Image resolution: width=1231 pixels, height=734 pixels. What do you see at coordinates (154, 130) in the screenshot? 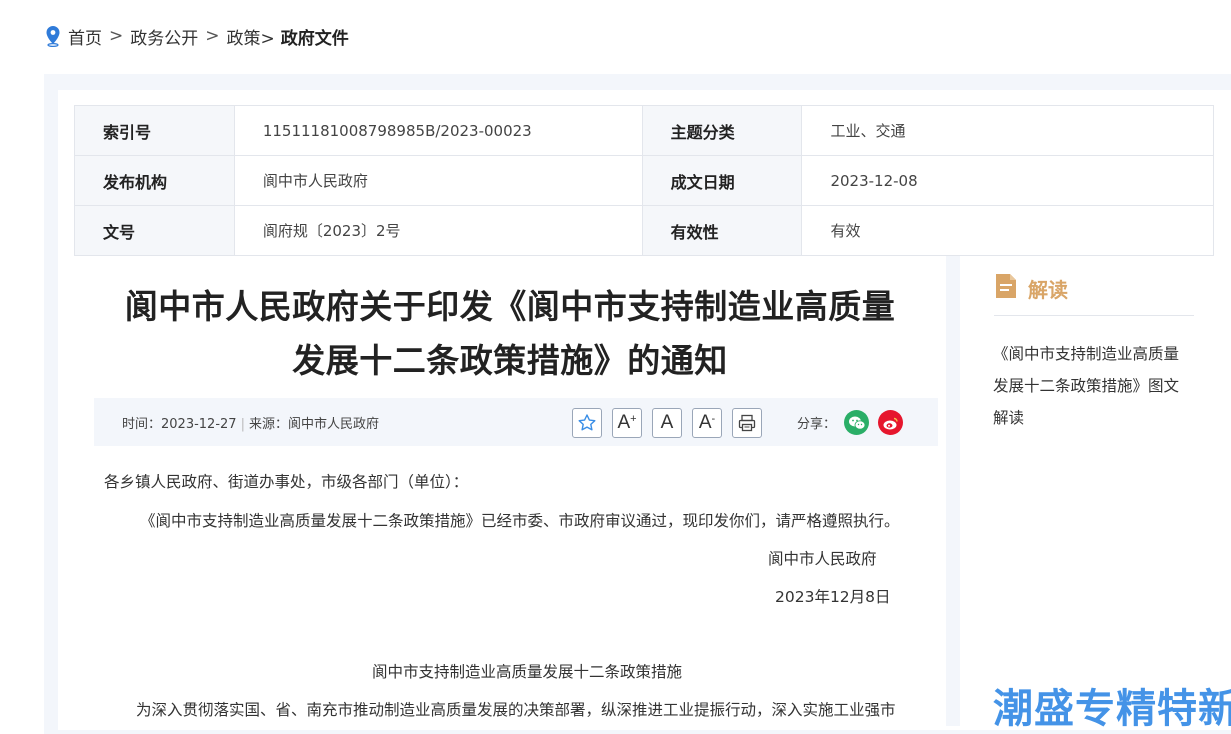
I see `index-label: 索引号` at bounding box center [154, 130].